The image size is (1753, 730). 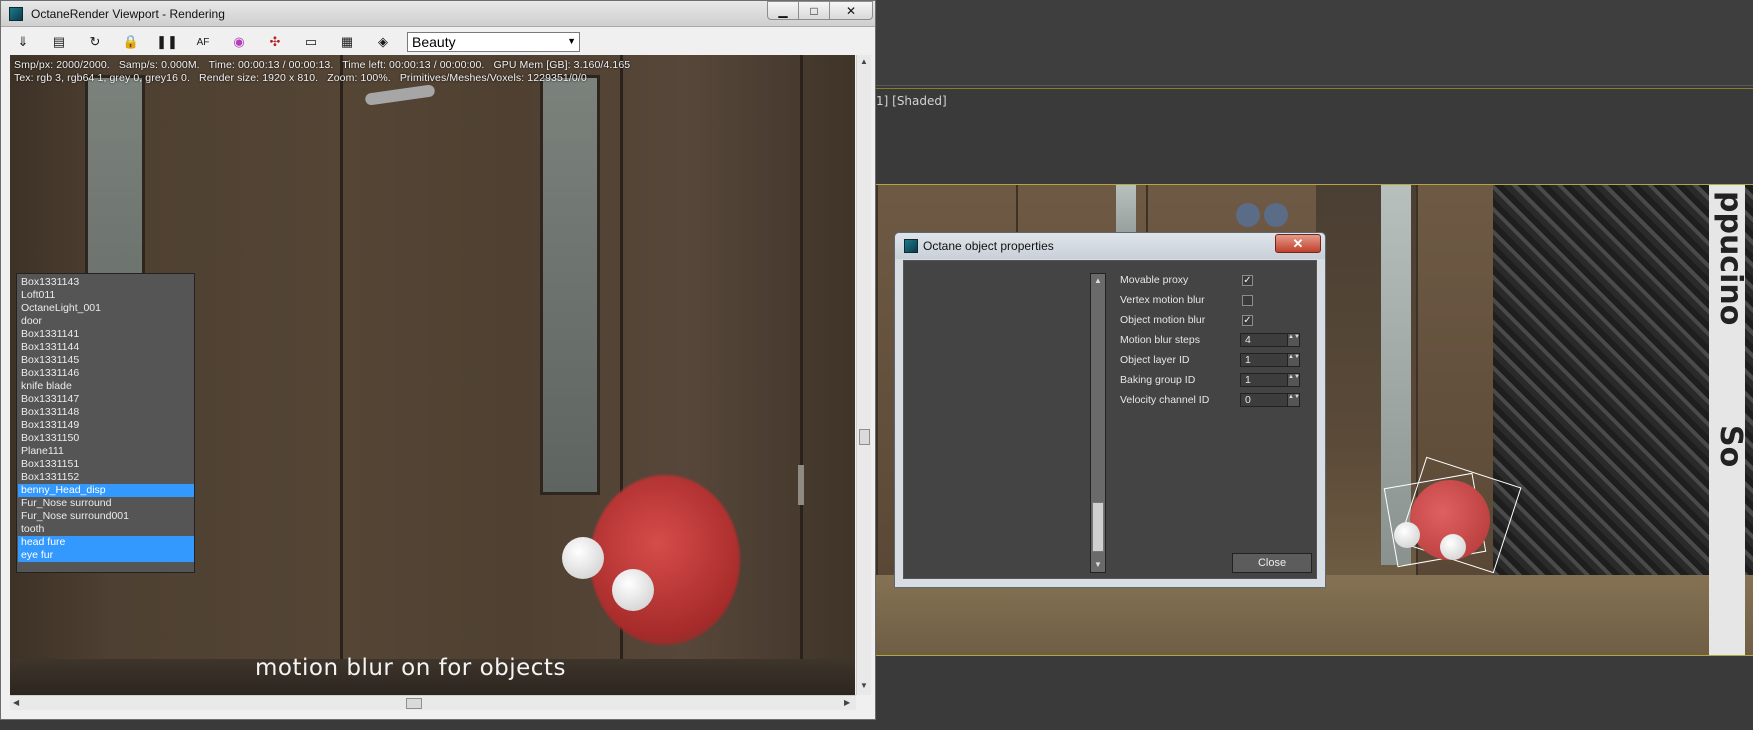 I want to click on pause-icon: ❚❚, so click(x=167, y=42).